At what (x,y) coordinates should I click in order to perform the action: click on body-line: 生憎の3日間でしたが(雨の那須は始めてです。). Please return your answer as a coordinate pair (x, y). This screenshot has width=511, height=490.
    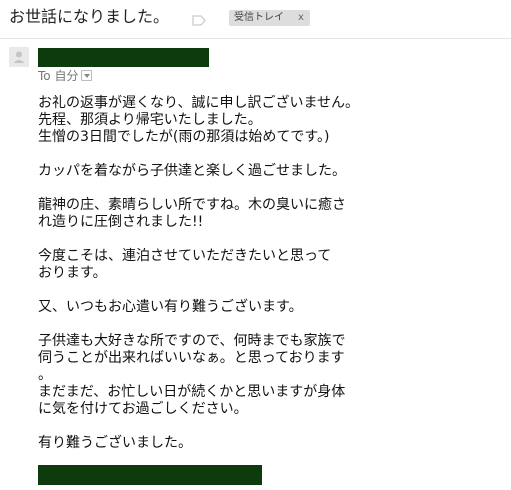
    Looking at the image, I should click on (184, 137).